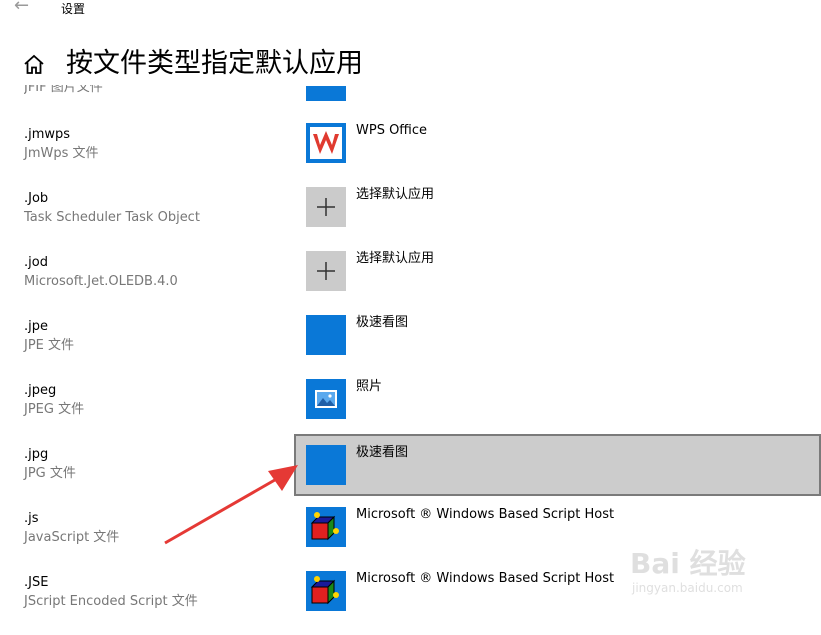 The width and height of the screenshot is (821, 635). Describe the element at coordinates (101, 281) in the screenshot. I see `file-description: Microsoft.Jet.OLEDB.4.0` at that location.